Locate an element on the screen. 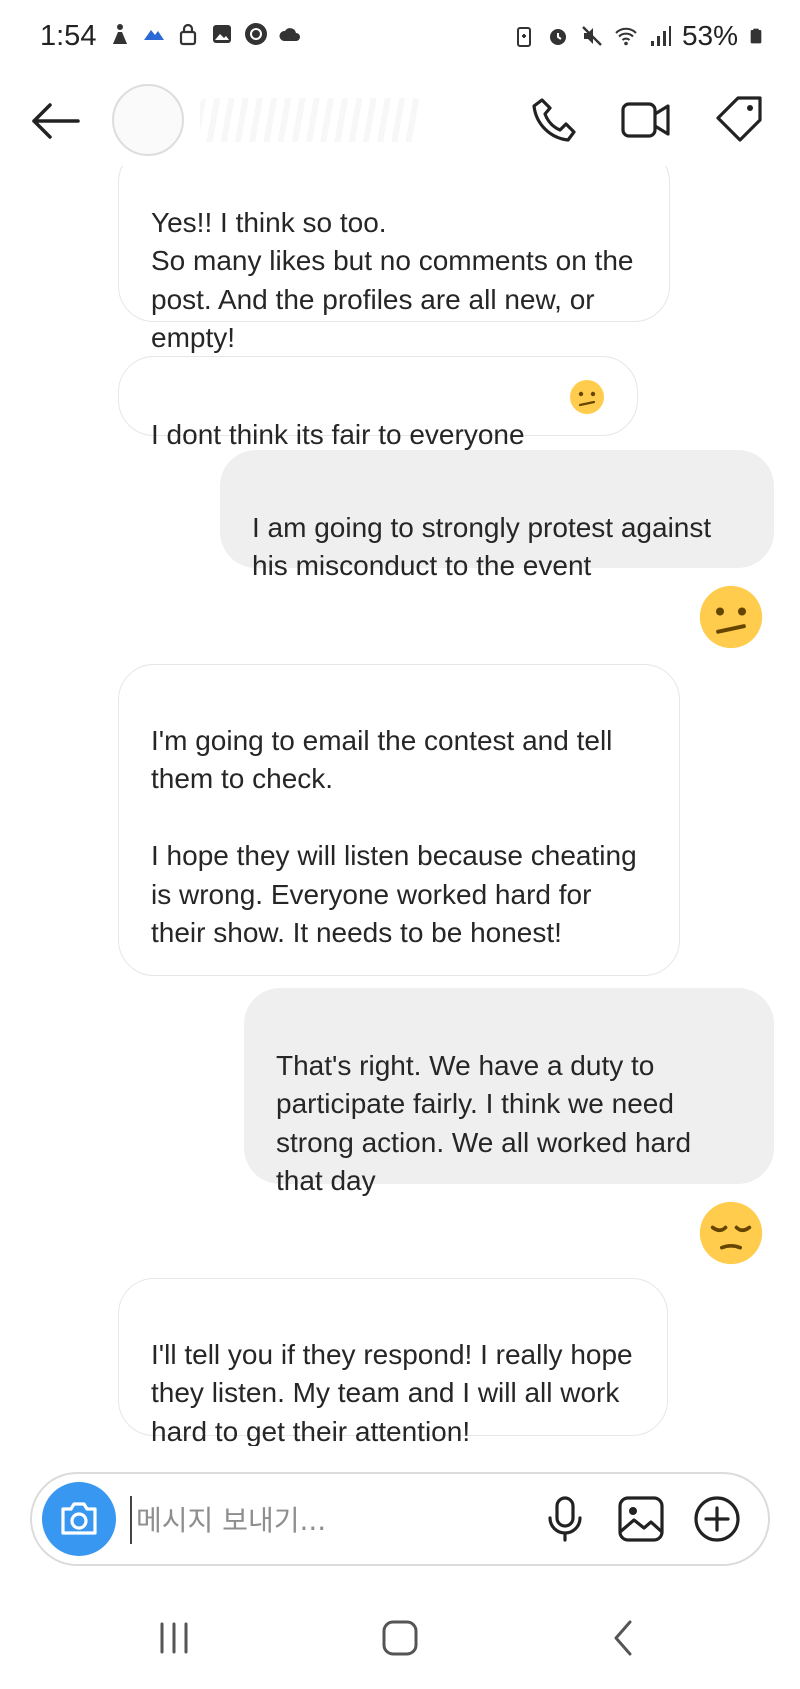  cloud-icon is located at coordinates (289, 34).